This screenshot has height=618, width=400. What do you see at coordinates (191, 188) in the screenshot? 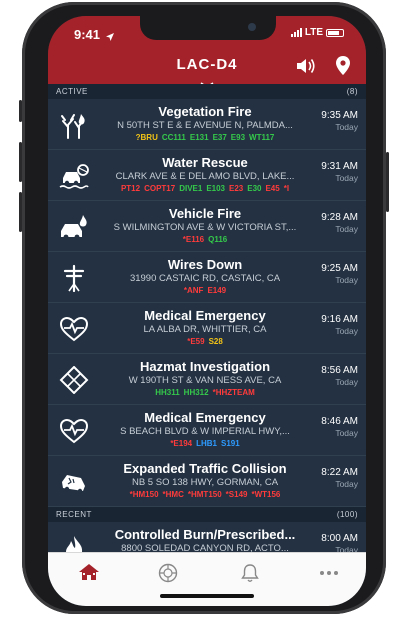
I see `unit-tag: DIVE1` at bounding box center [191, 188].